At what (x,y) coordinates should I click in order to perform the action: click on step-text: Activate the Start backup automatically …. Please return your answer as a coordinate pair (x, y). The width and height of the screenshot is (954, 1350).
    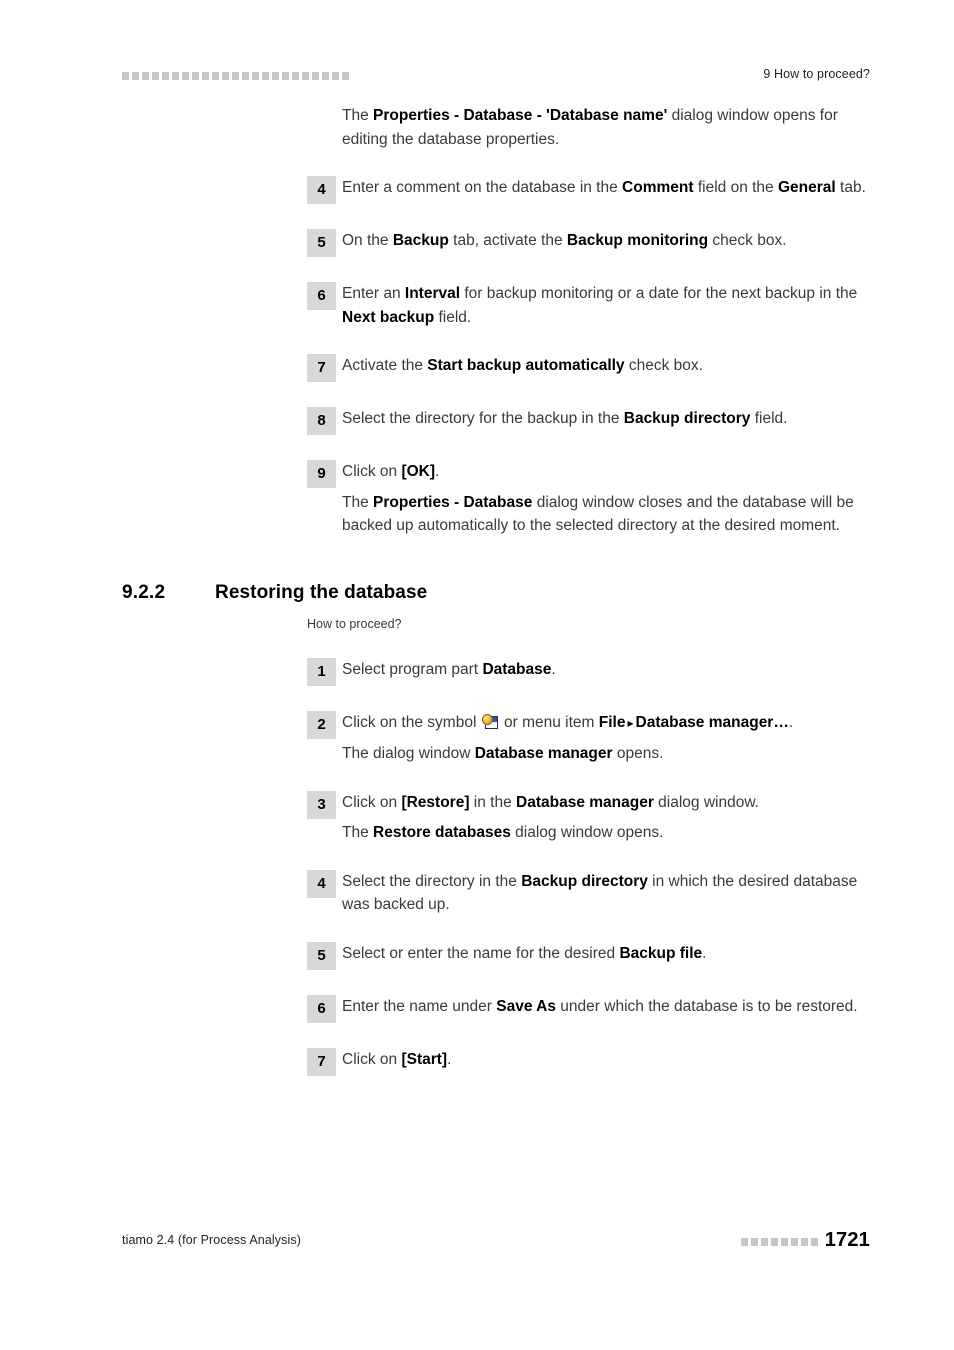
    Looking at the image, I should click on (603, 366).